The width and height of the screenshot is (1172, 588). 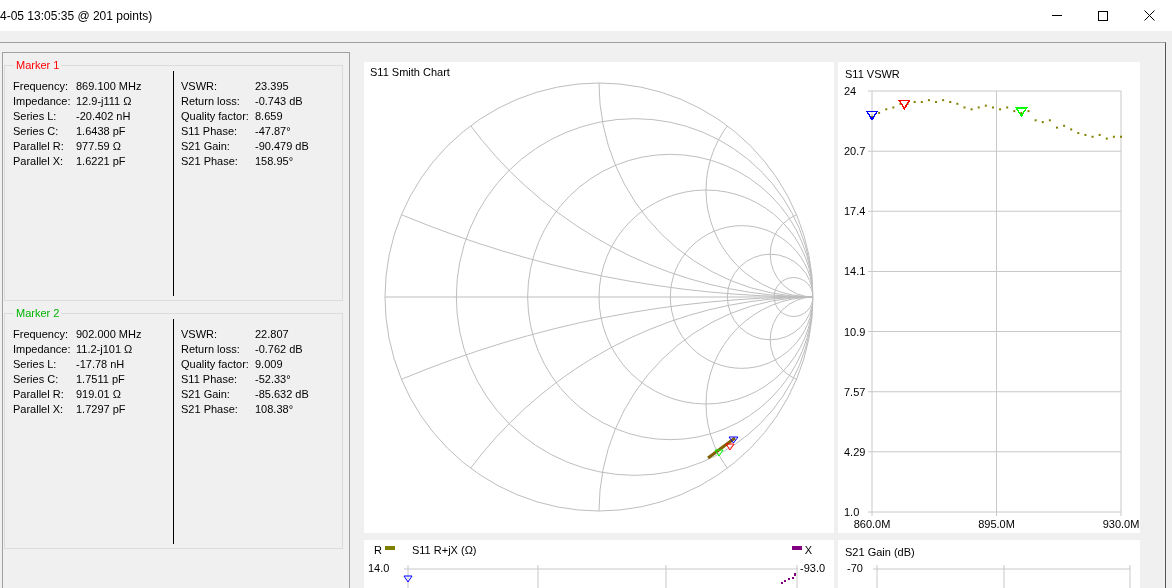 What do you see at coordinates (104, 101) in the screenshot?
I see `field-value: 12.9-j111 Ω` at bounding box center [104, 101].